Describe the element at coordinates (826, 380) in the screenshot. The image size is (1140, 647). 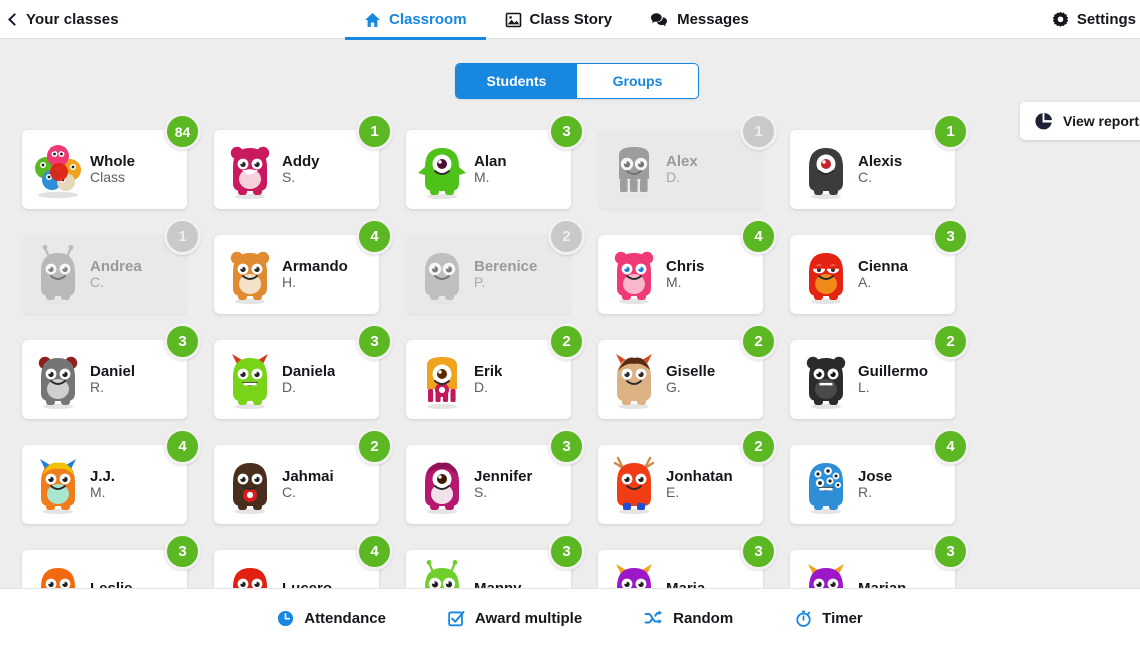
I see `monster-black-bear-icon` at that location.